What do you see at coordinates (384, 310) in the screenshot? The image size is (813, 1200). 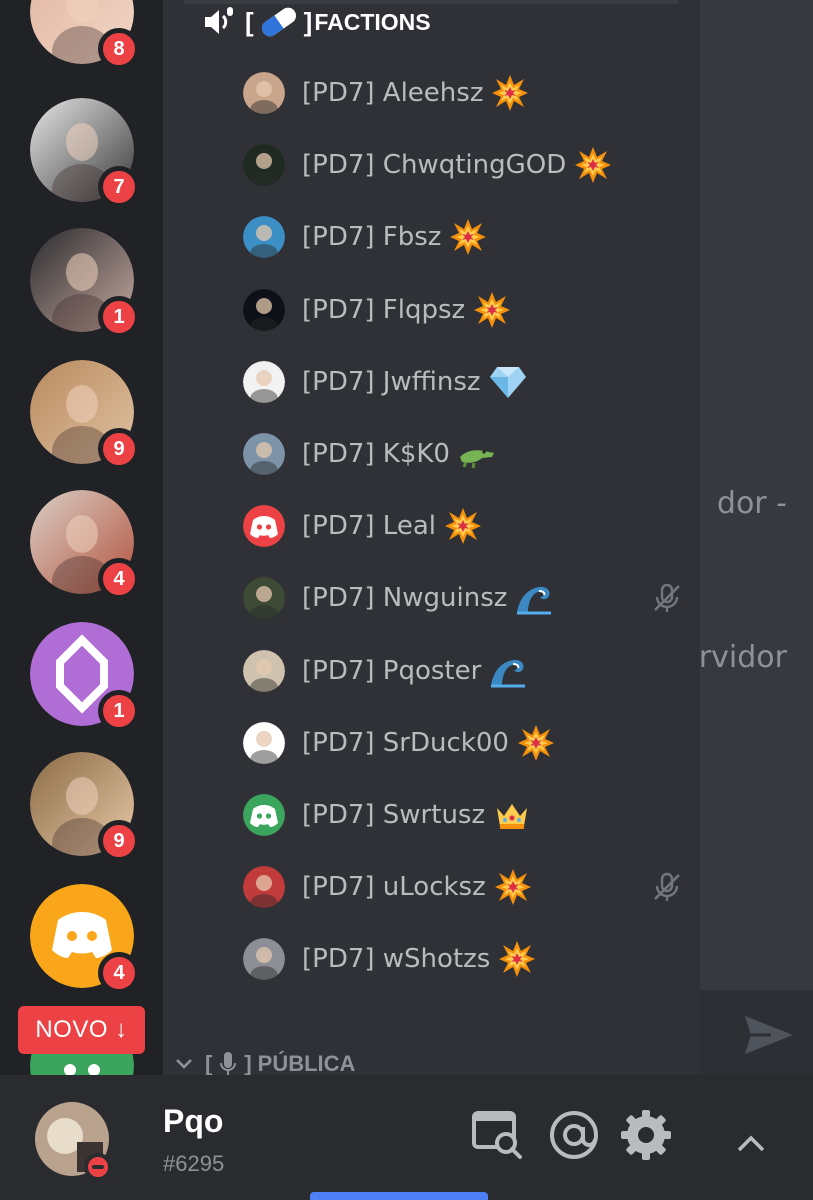 I see `member-name: [PD7] Flqpsz` at bounding box center [384, 310].